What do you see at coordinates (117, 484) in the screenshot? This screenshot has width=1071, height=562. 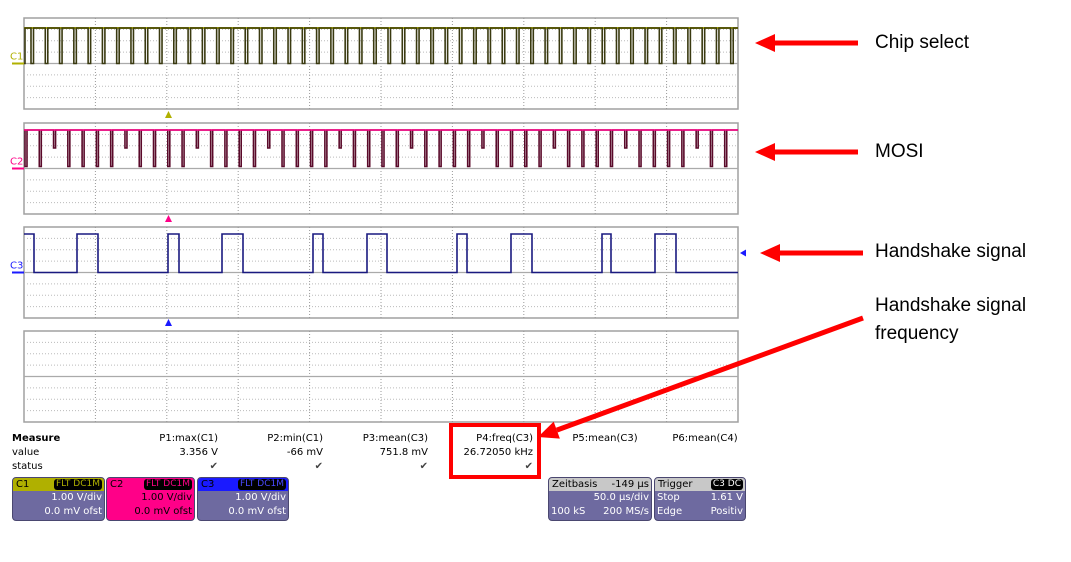 I see `channel-id: C2` at bounding box center [117, 484].